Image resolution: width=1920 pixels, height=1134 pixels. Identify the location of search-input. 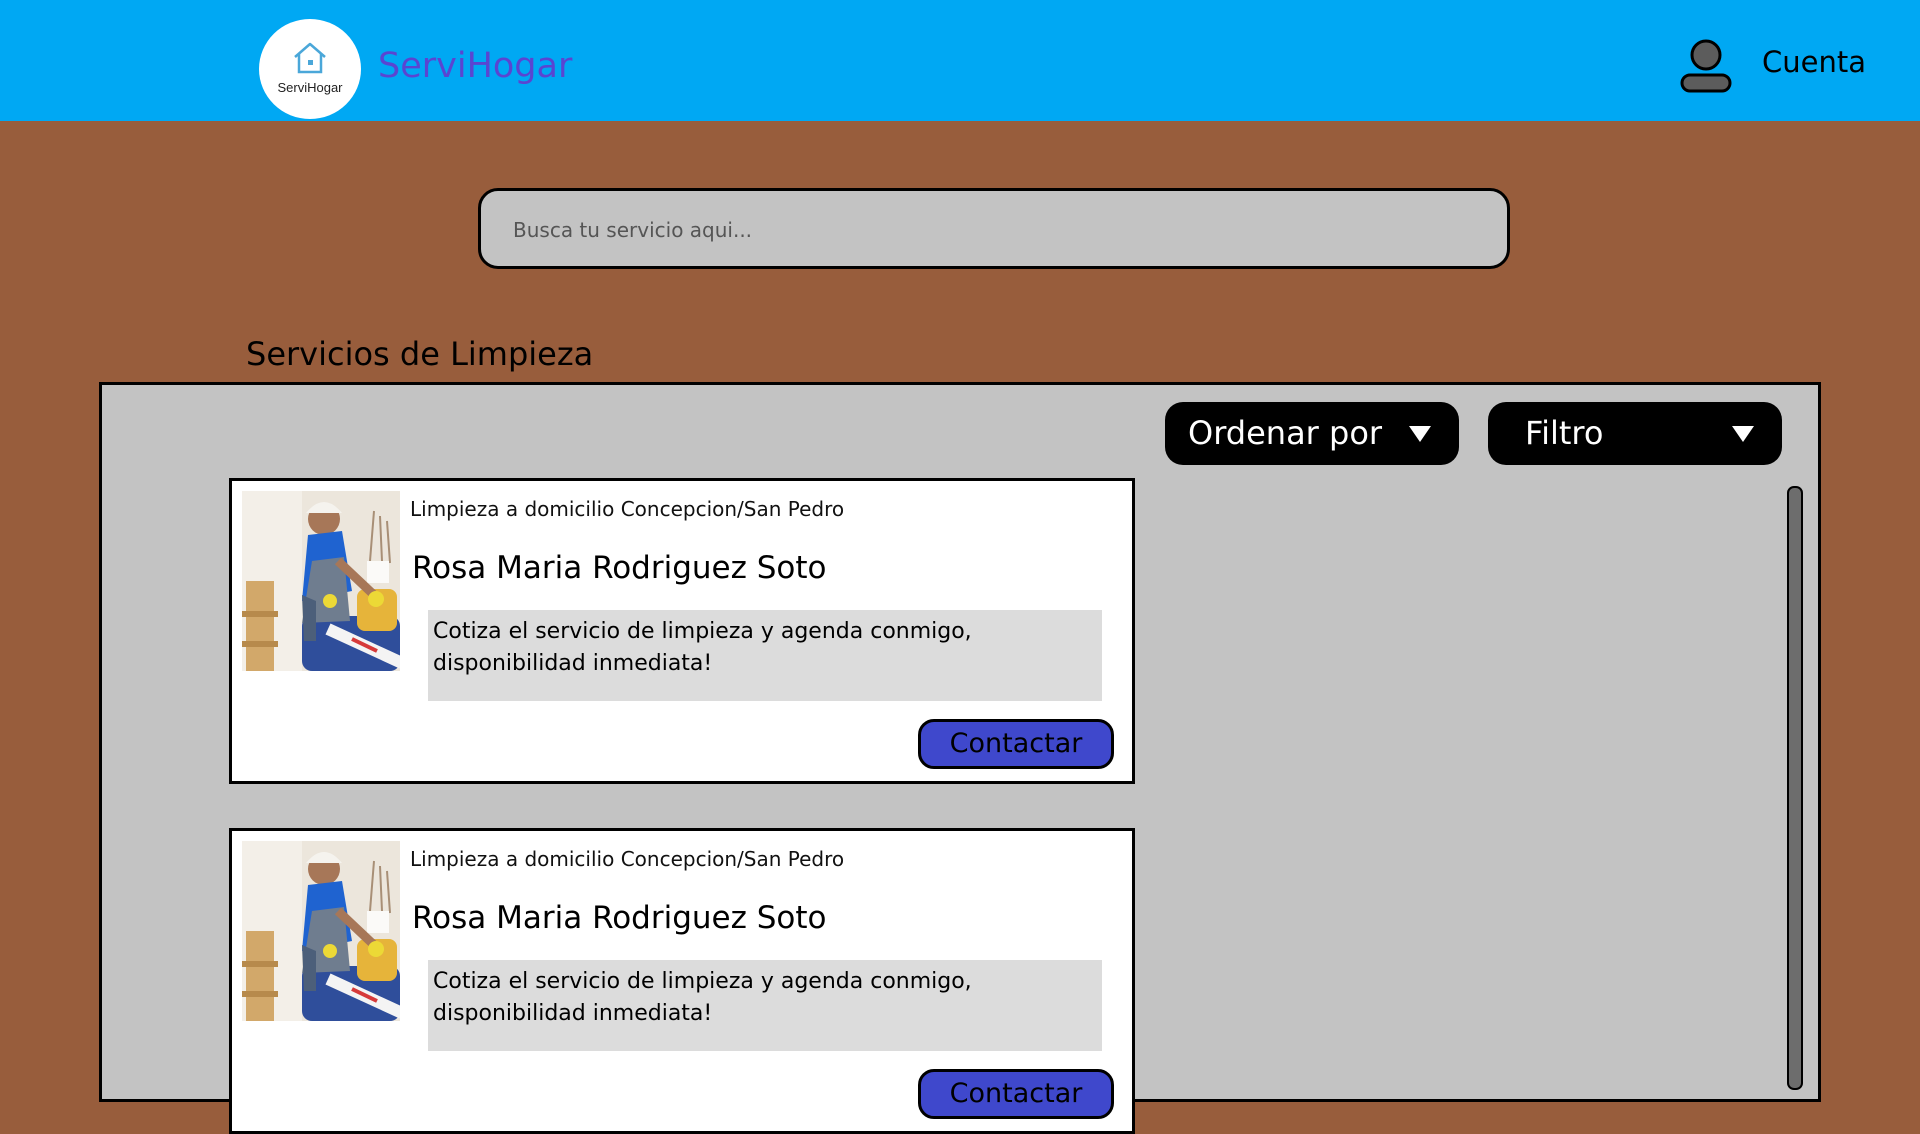
(993, 229).